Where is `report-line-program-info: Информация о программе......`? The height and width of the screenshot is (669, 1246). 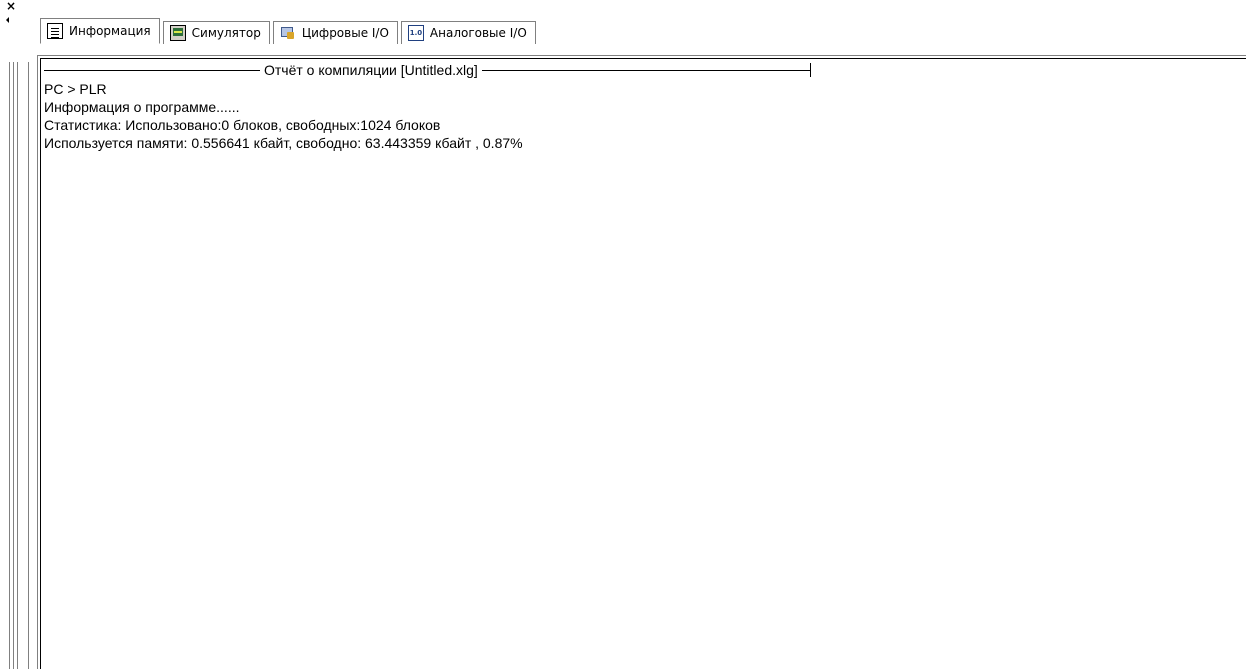 report-line-program-info: Информация о программе...... is located at coordinates (142, 107).